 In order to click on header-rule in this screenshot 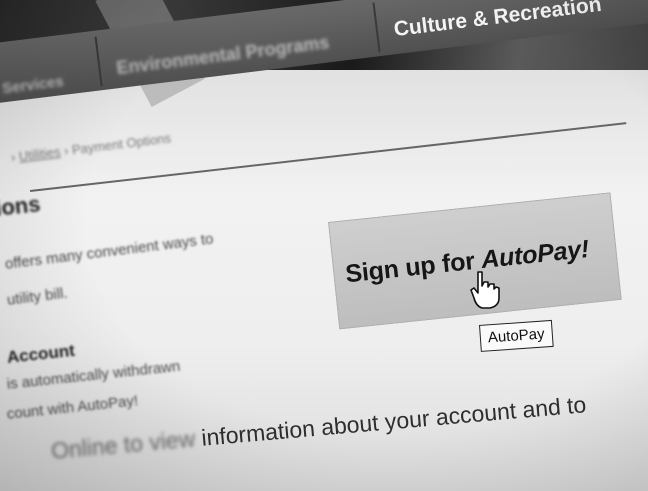, I will do `click(328, 157)`.